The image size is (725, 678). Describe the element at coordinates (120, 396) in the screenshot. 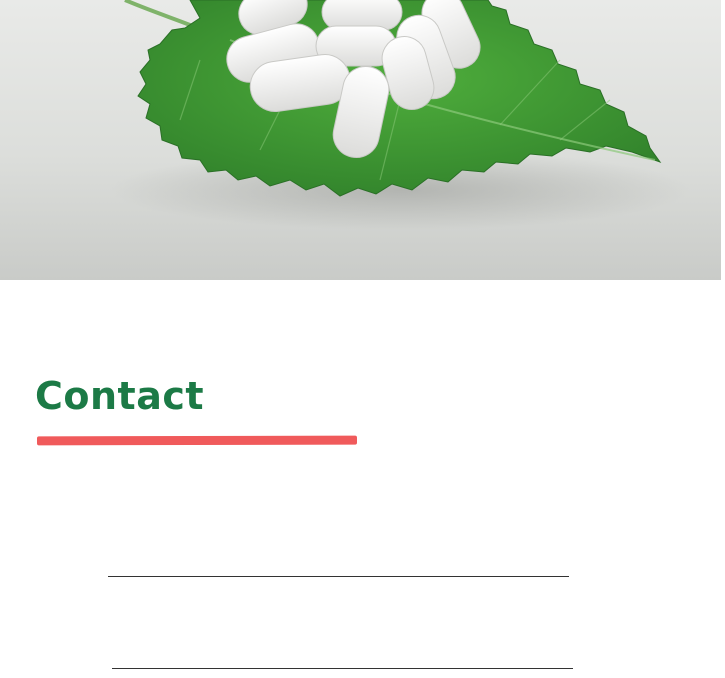

I see `page-title: Contact` at that location.